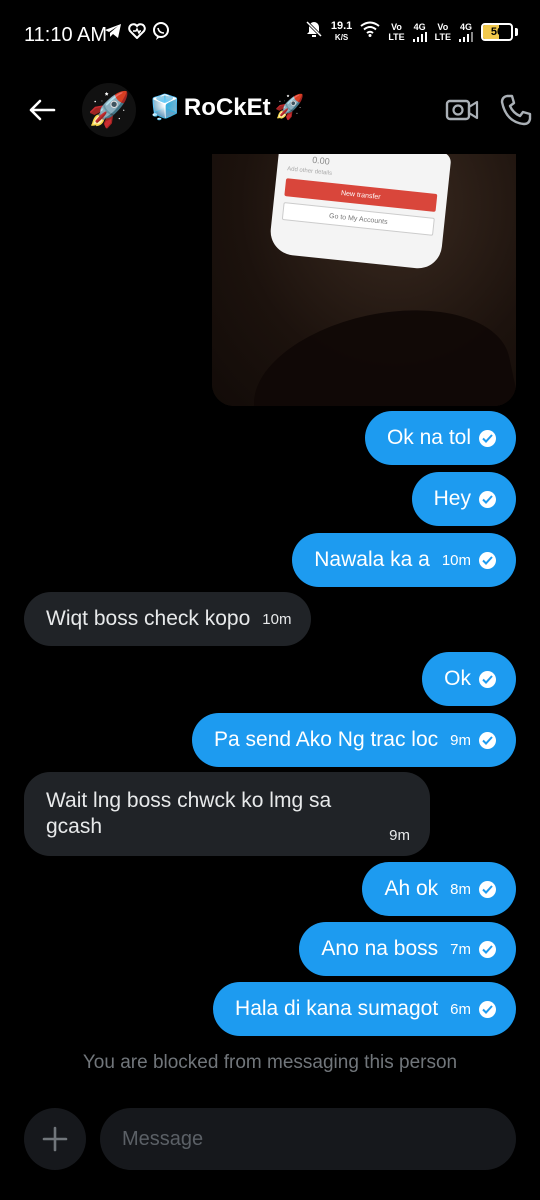  What do you see at coordinates (516, 31) in the screenshot?
I see `battery-nub` at bounding box center [516, 31].